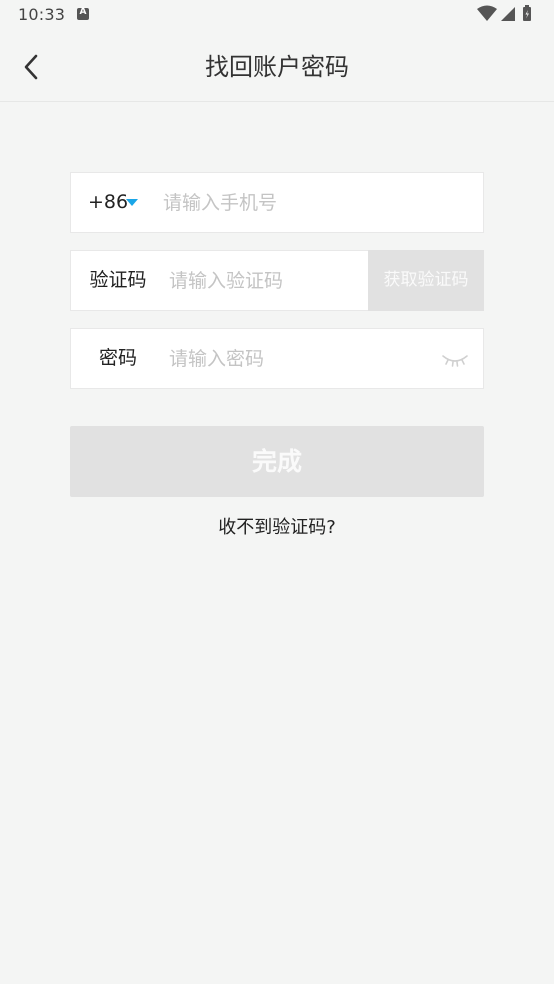  Describe the element at coordinates (108, 202) in the screenshot. I see `country-code-selector: +86` at that location.